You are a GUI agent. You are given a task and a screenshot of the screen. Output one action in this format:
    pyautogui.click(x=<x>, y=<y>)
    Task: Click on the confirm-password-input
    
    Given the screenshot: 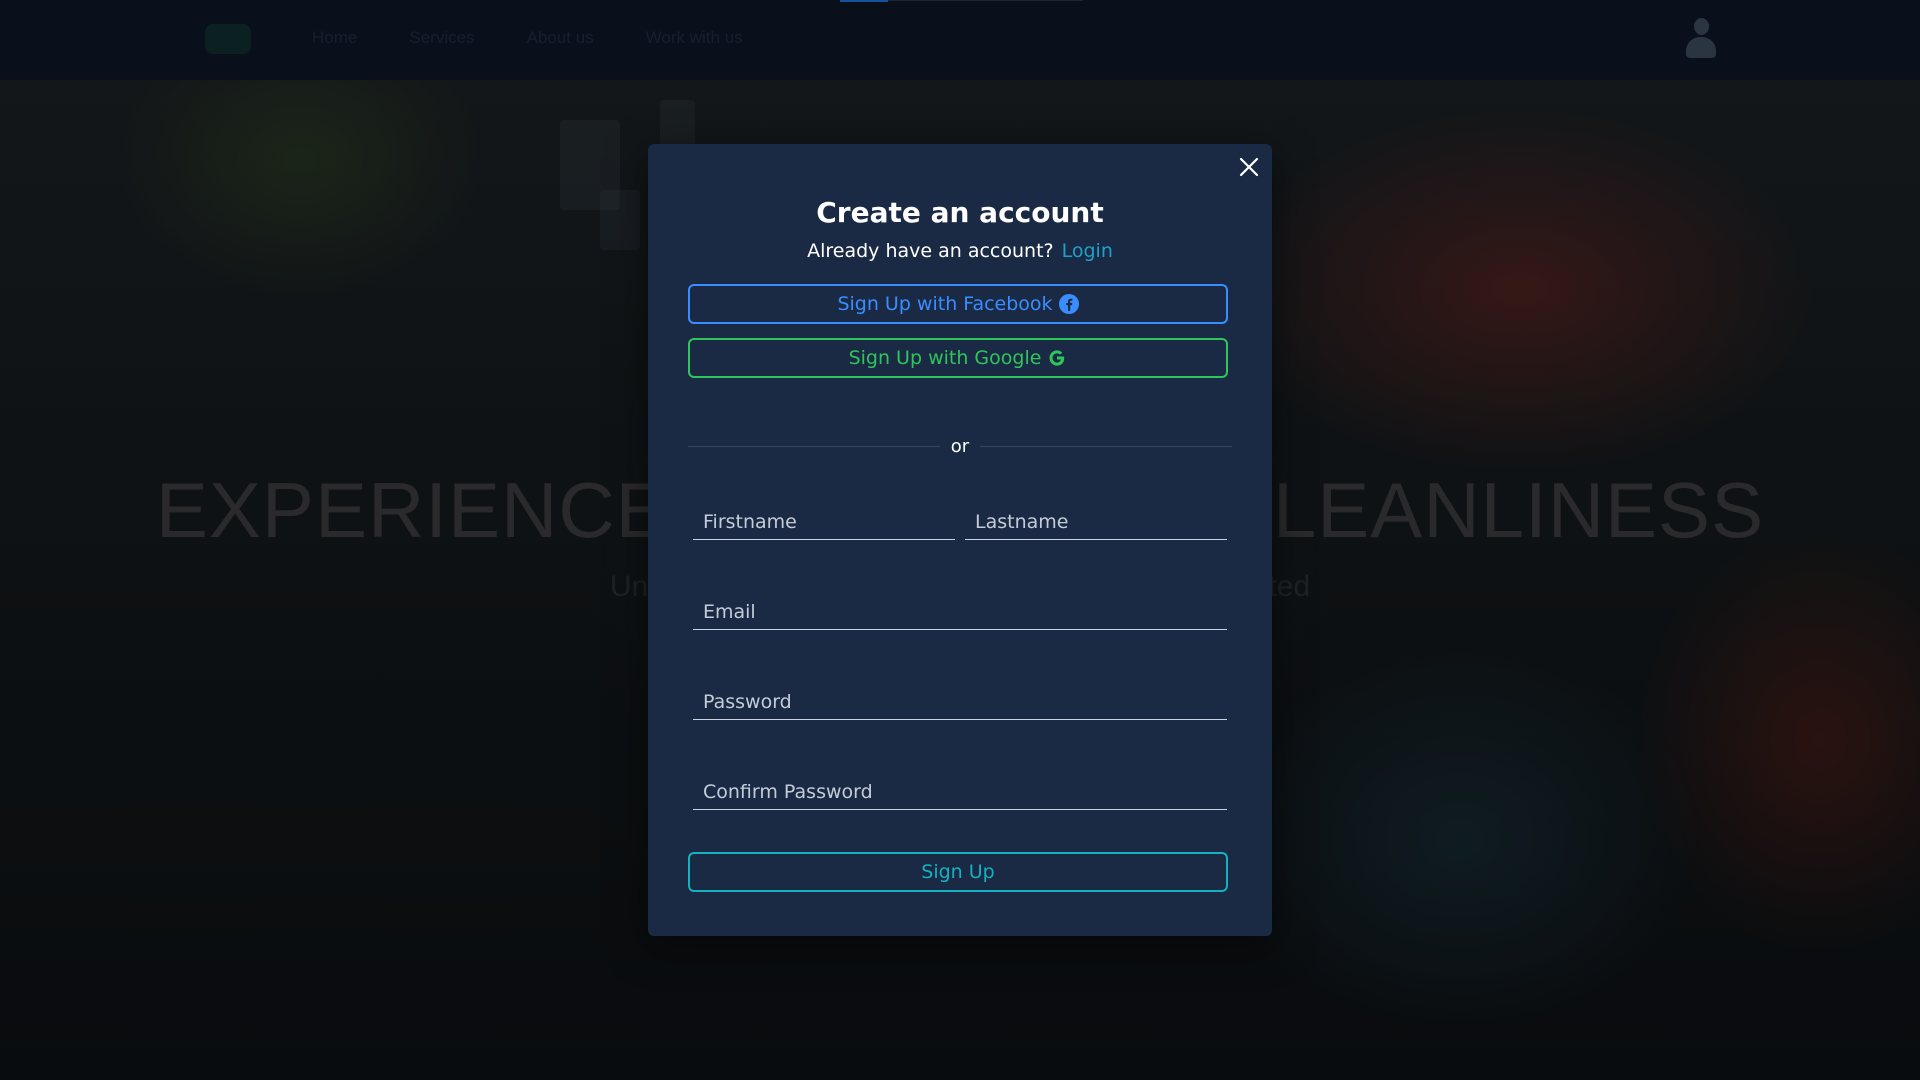 What is the action you would take?
    pyautogui.click(x=960, y=787)
    